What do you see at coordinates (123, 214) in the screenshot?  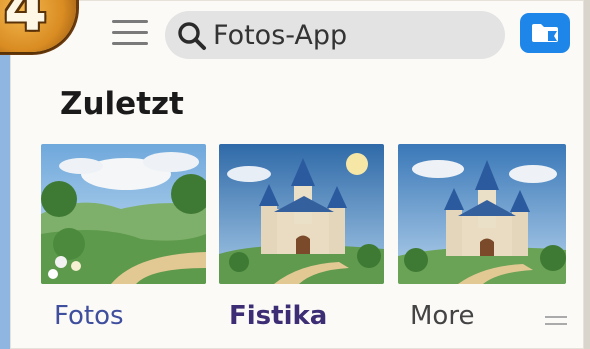 I see `photo-thumbnail-landscape` at bounding box center [123, 214].